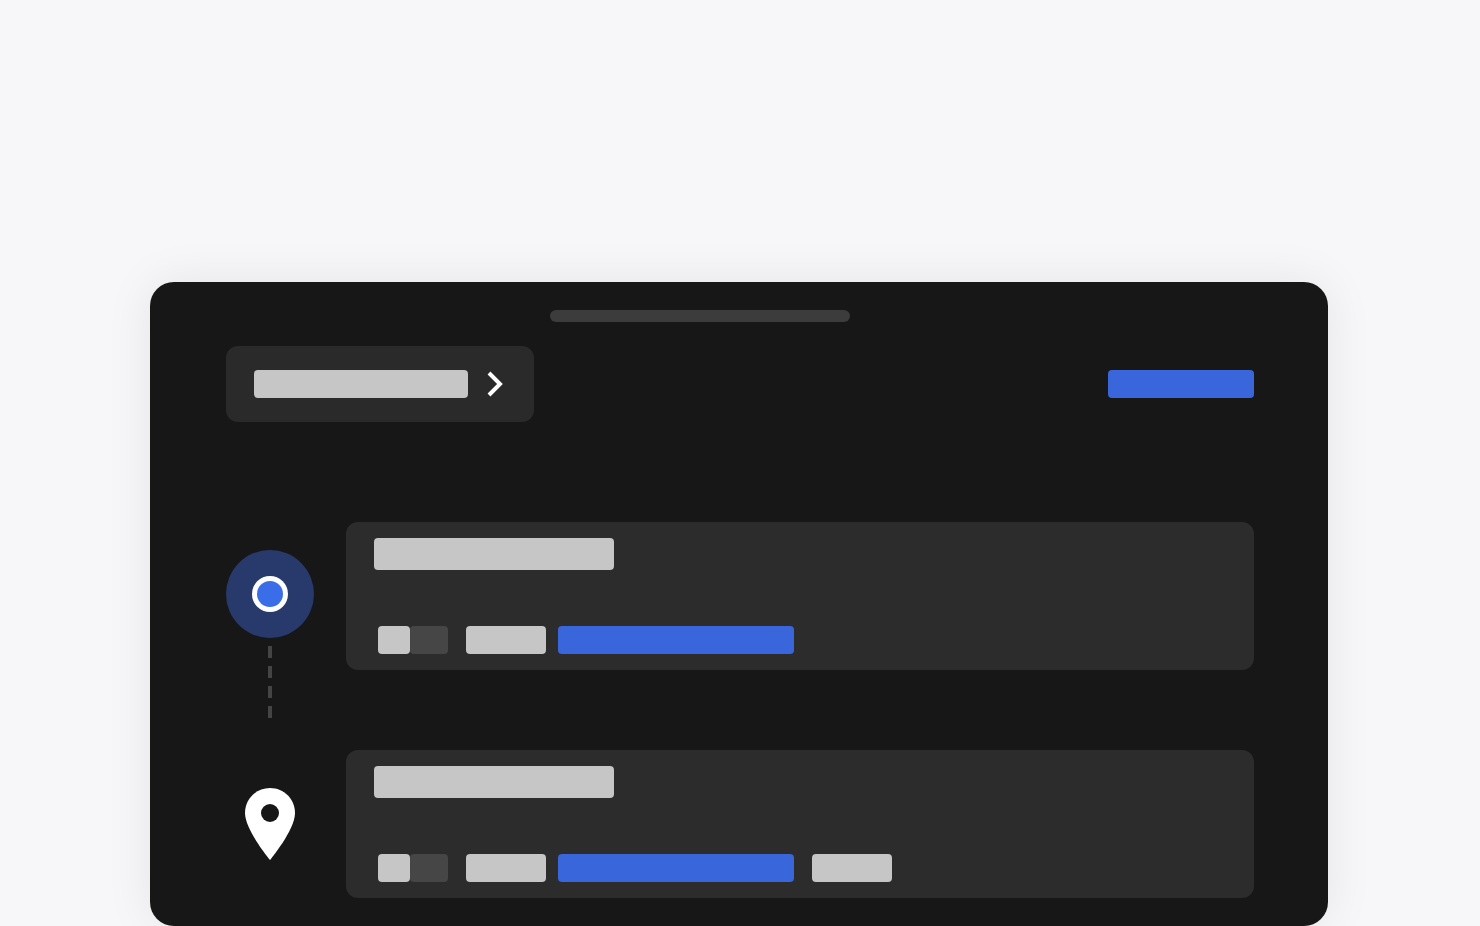 The width and height of the screenshot is (1480, 926). What do you see at coordinates (700, 316) in the screenshot?
I see `drag-handle` at bounding box center [700, 316].